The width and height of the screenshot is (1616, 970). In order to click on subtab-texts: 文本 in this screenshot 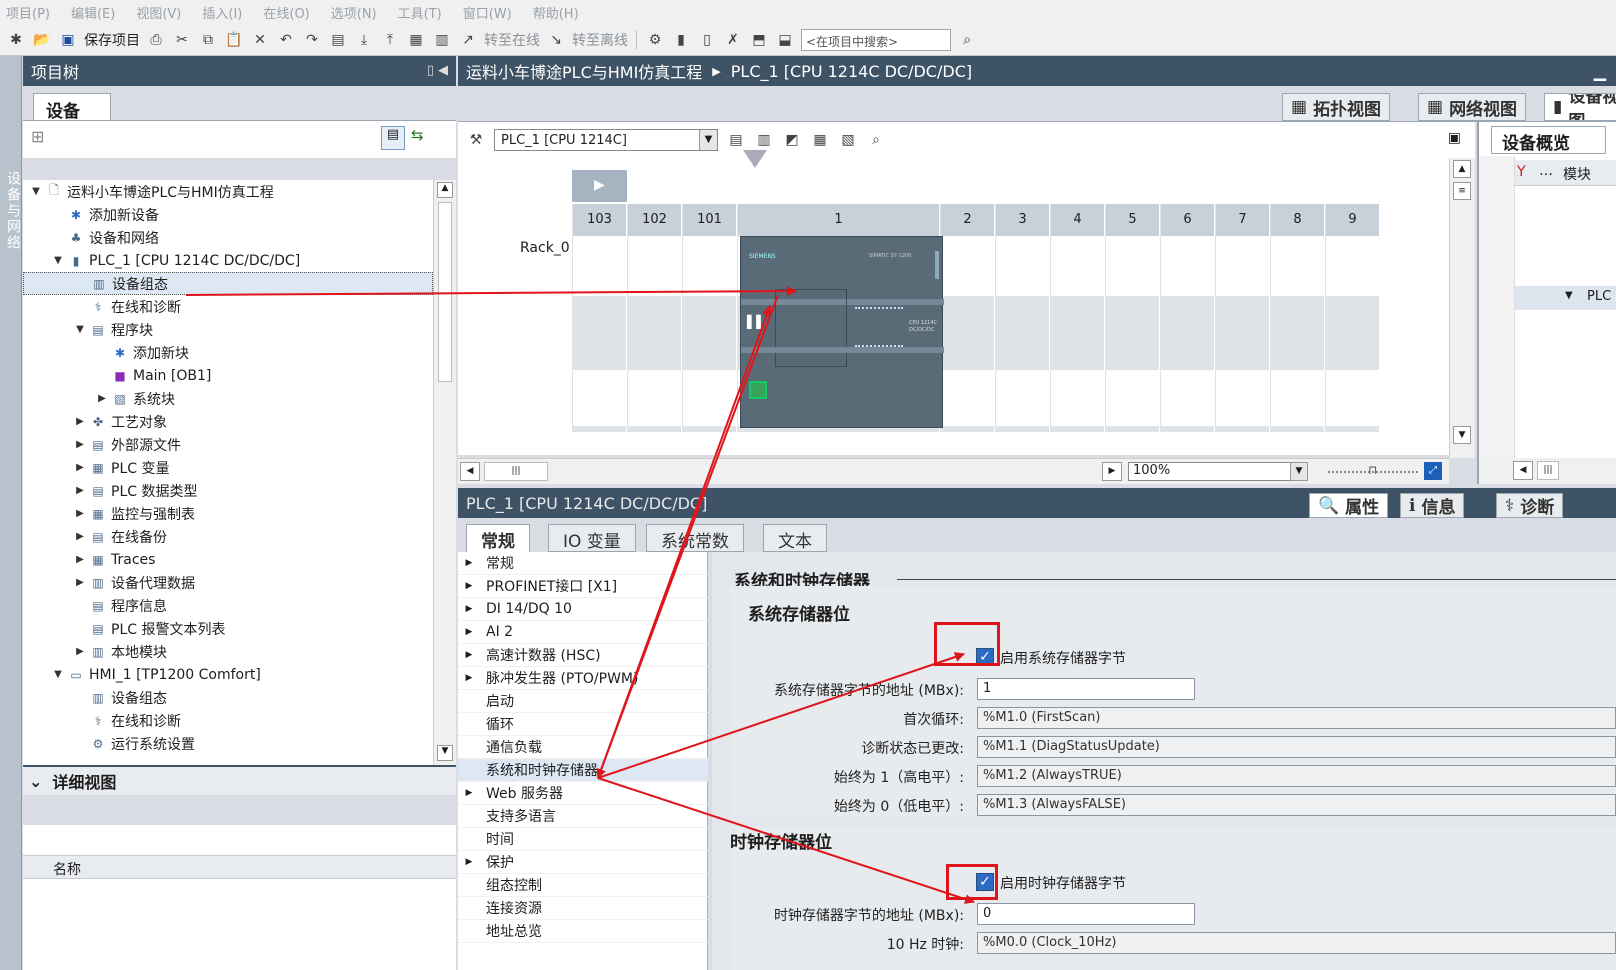, I will do `click(795, 538)`.